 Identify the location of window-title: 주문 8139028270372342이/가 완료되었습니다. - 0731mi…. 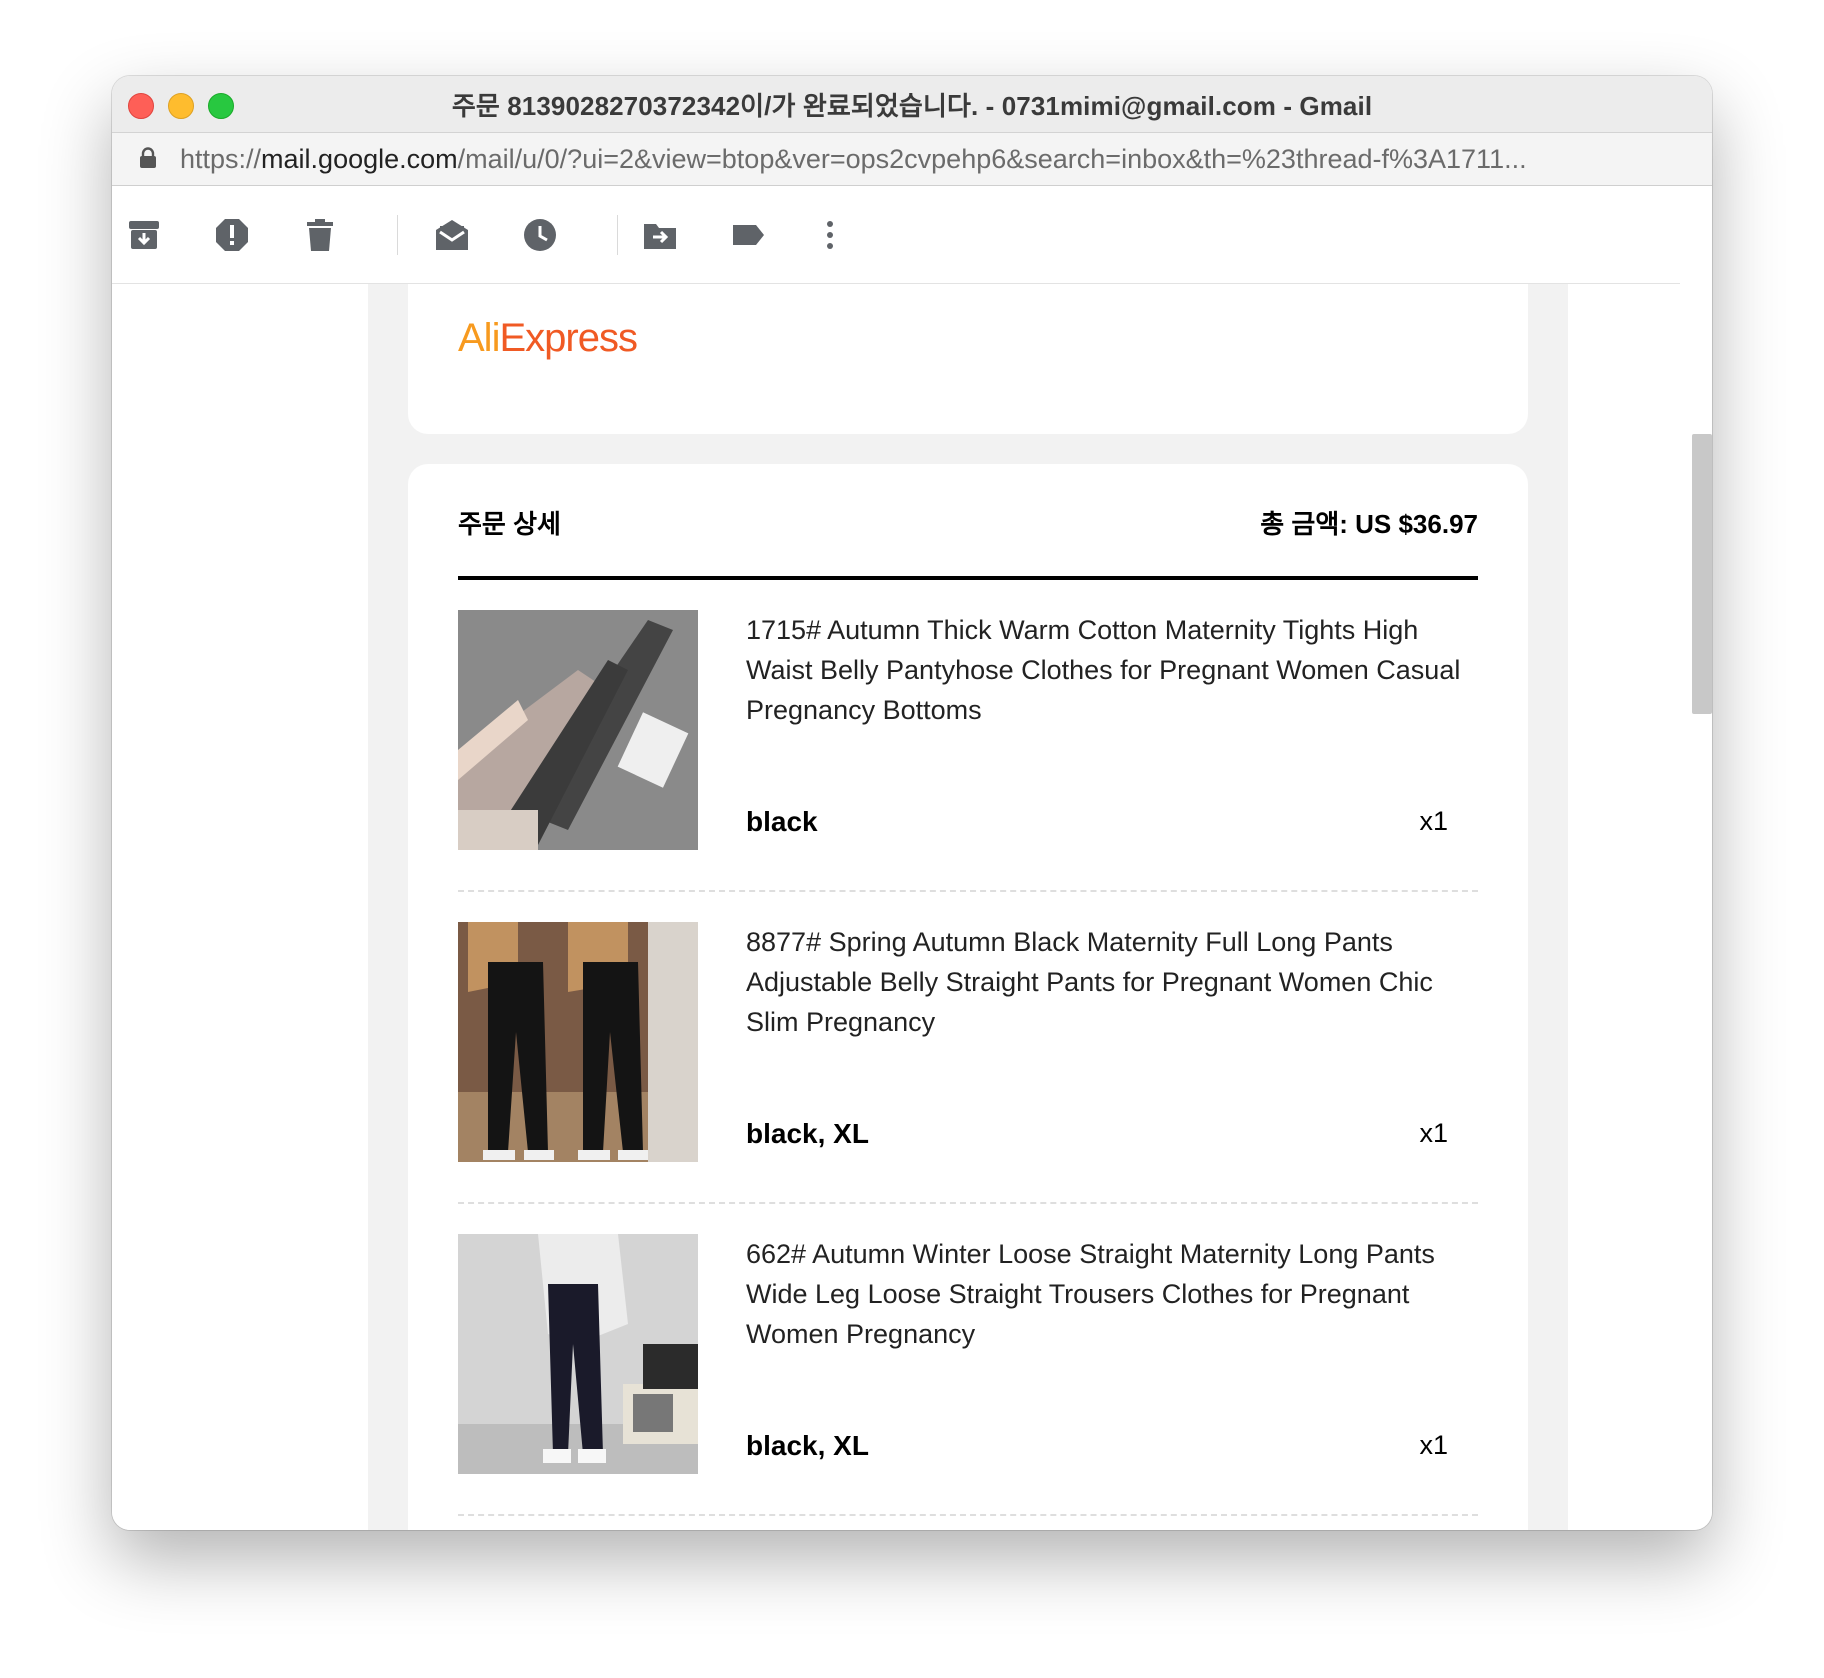
(912, 105).